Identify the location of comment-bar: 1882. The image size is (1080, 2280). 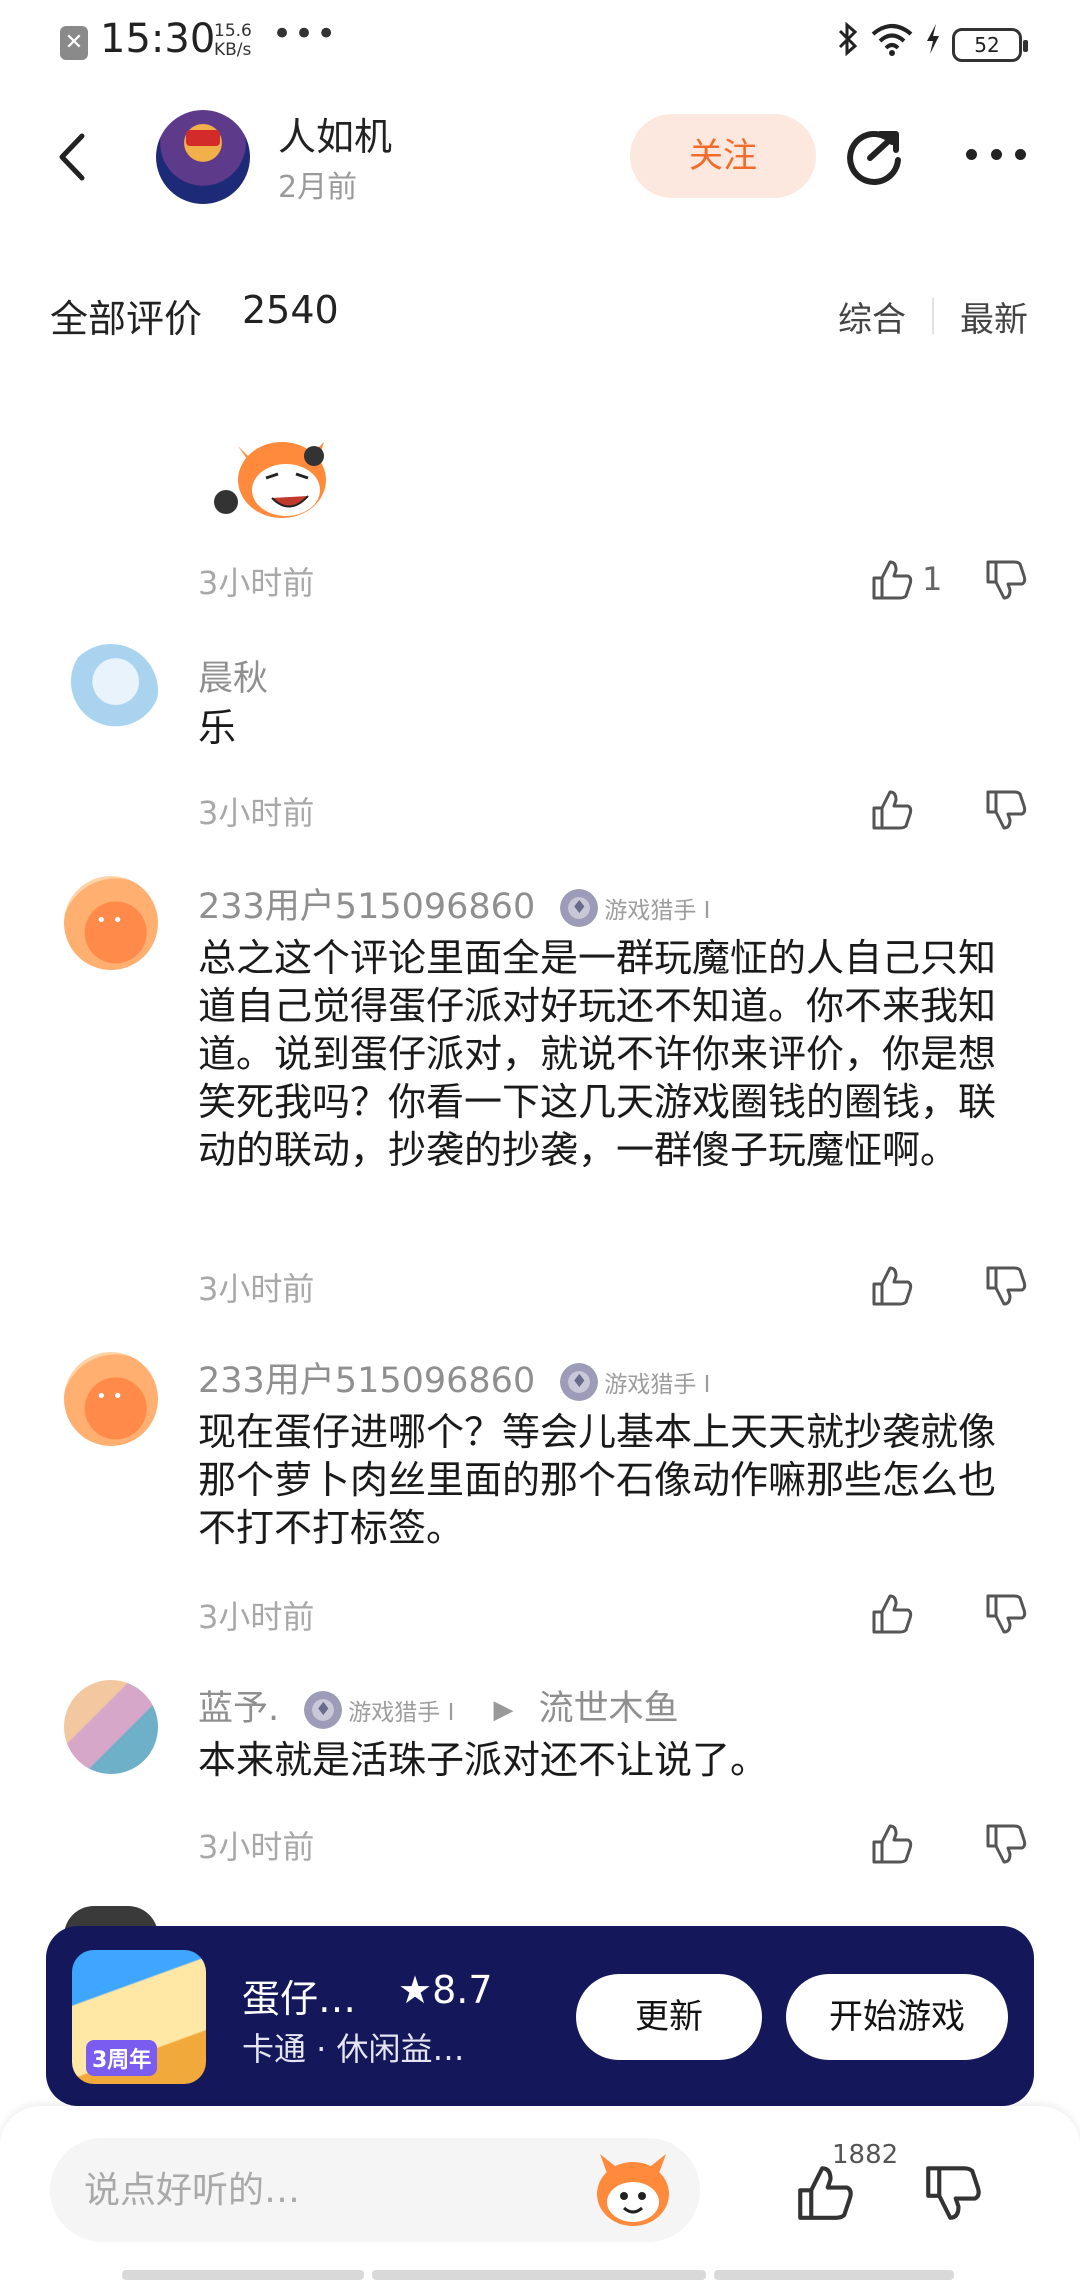
(540, 2193).